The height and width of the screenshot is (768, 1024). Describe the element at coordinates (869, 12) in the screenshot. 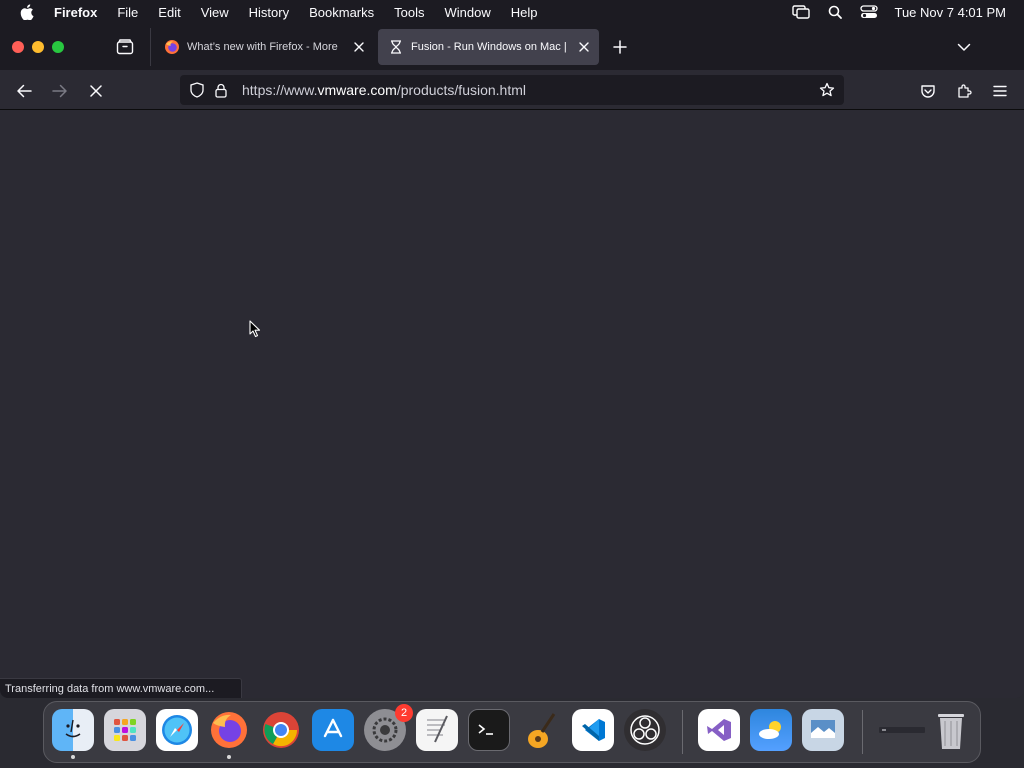

I see `control-center-icon` at that location.